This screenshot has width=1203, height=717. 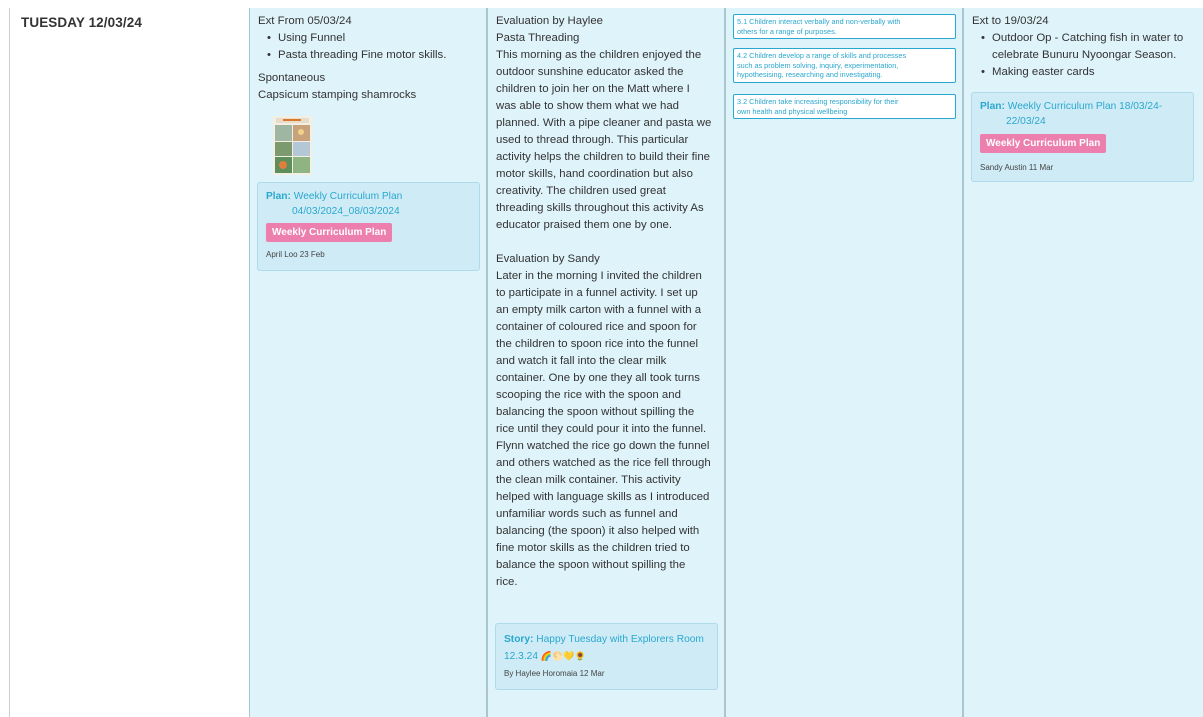 What do you see at coordinates (593, 89) in the screenshot?
I see `text-line: children to join her on the Matt where I` at bounding box center [593, 89].